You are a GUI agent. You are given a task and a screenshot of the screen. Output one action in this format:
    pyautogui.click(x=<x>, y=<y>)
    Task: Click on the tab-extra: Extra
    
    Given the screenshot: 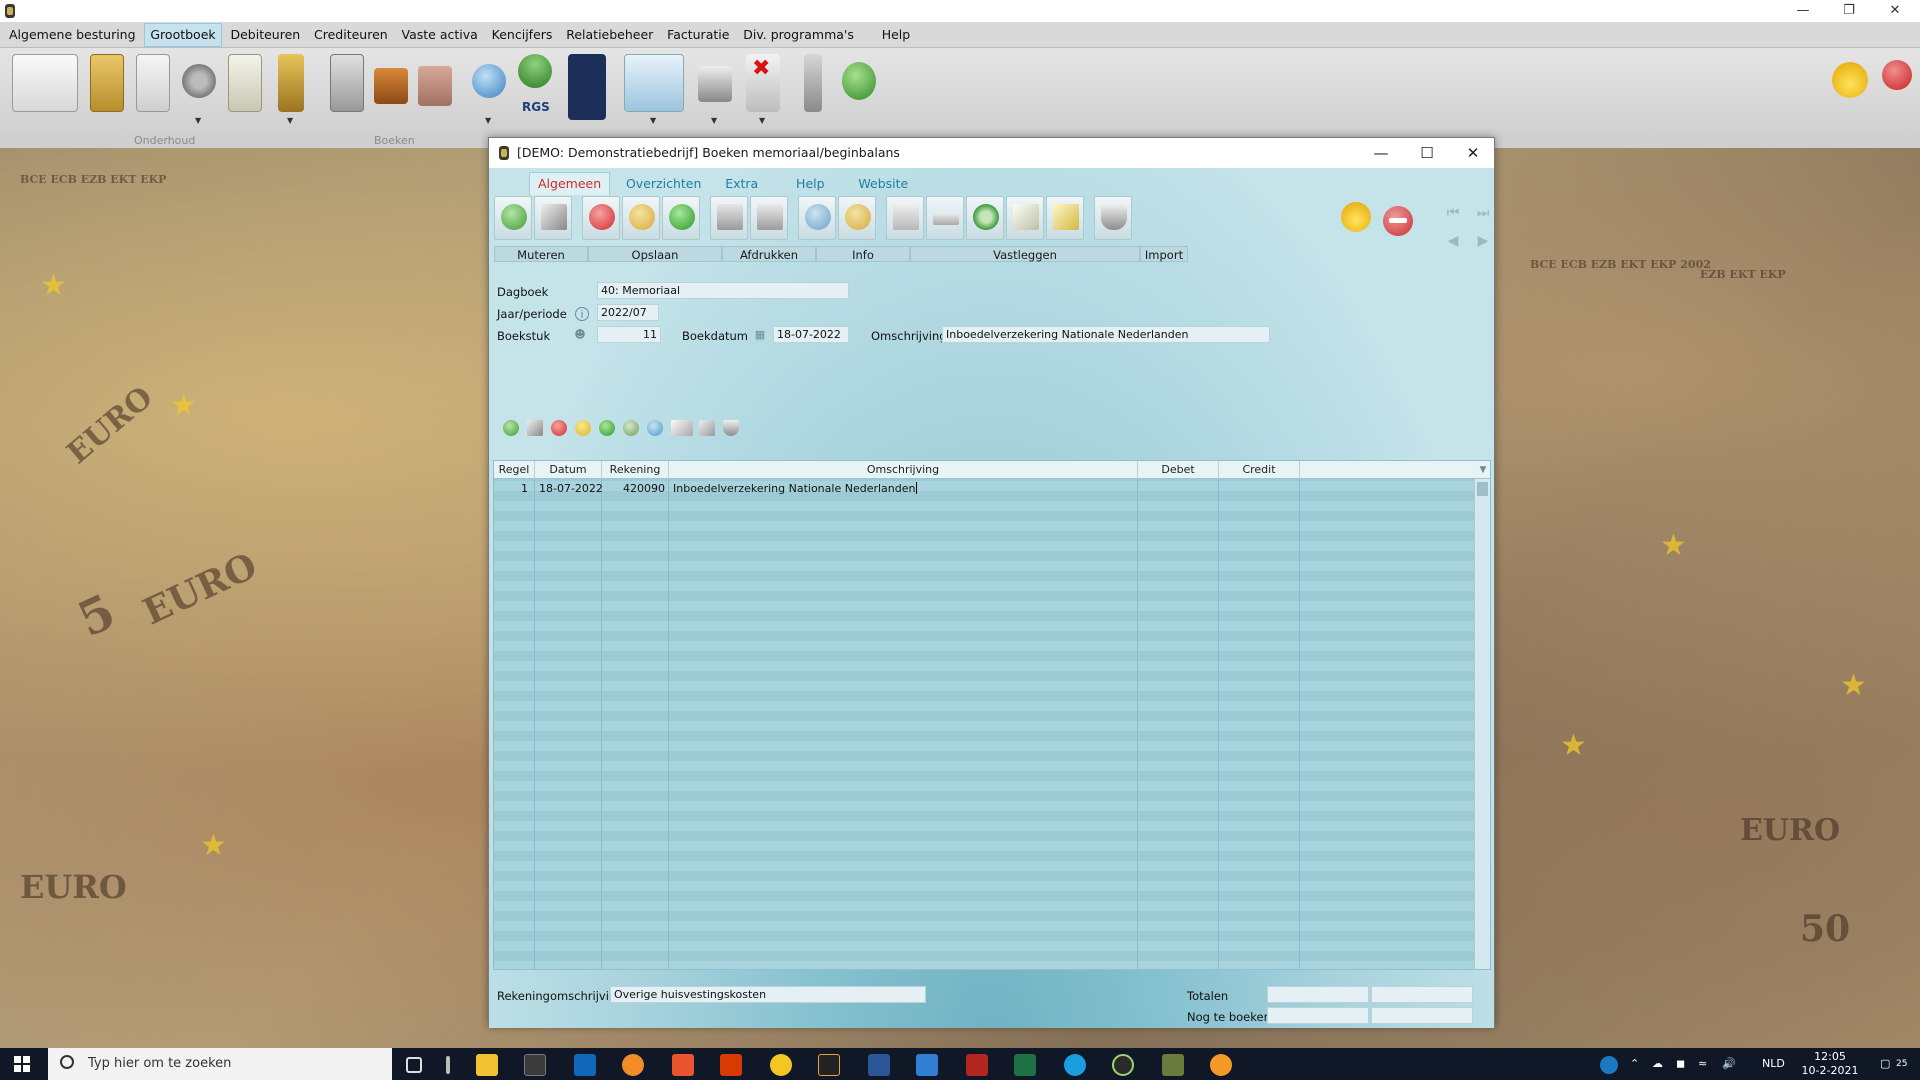 What is the action you would take?
    pyautogui.click(x=741, y=184)
    